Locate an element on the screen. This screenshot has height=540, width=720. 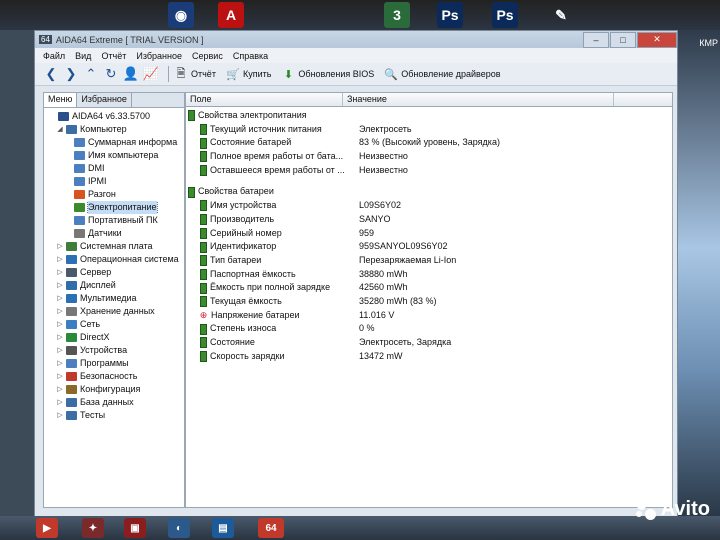
menu-file: Файл is located at coordinates (54, 56).